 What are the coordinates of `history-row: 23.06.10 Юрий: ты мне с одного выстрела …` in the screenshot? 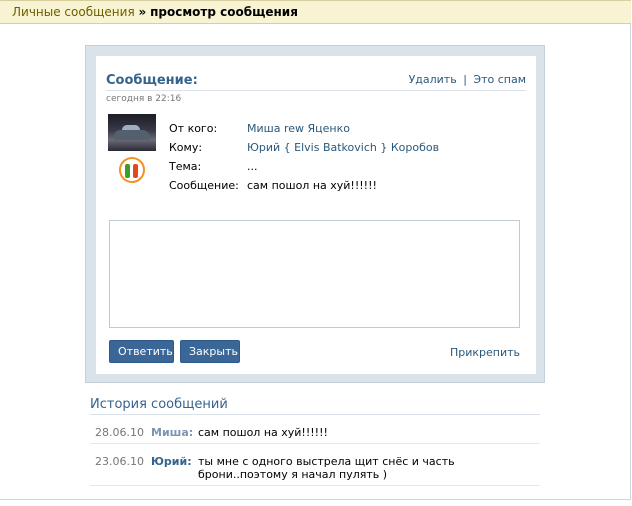 It's located at (315, 465).